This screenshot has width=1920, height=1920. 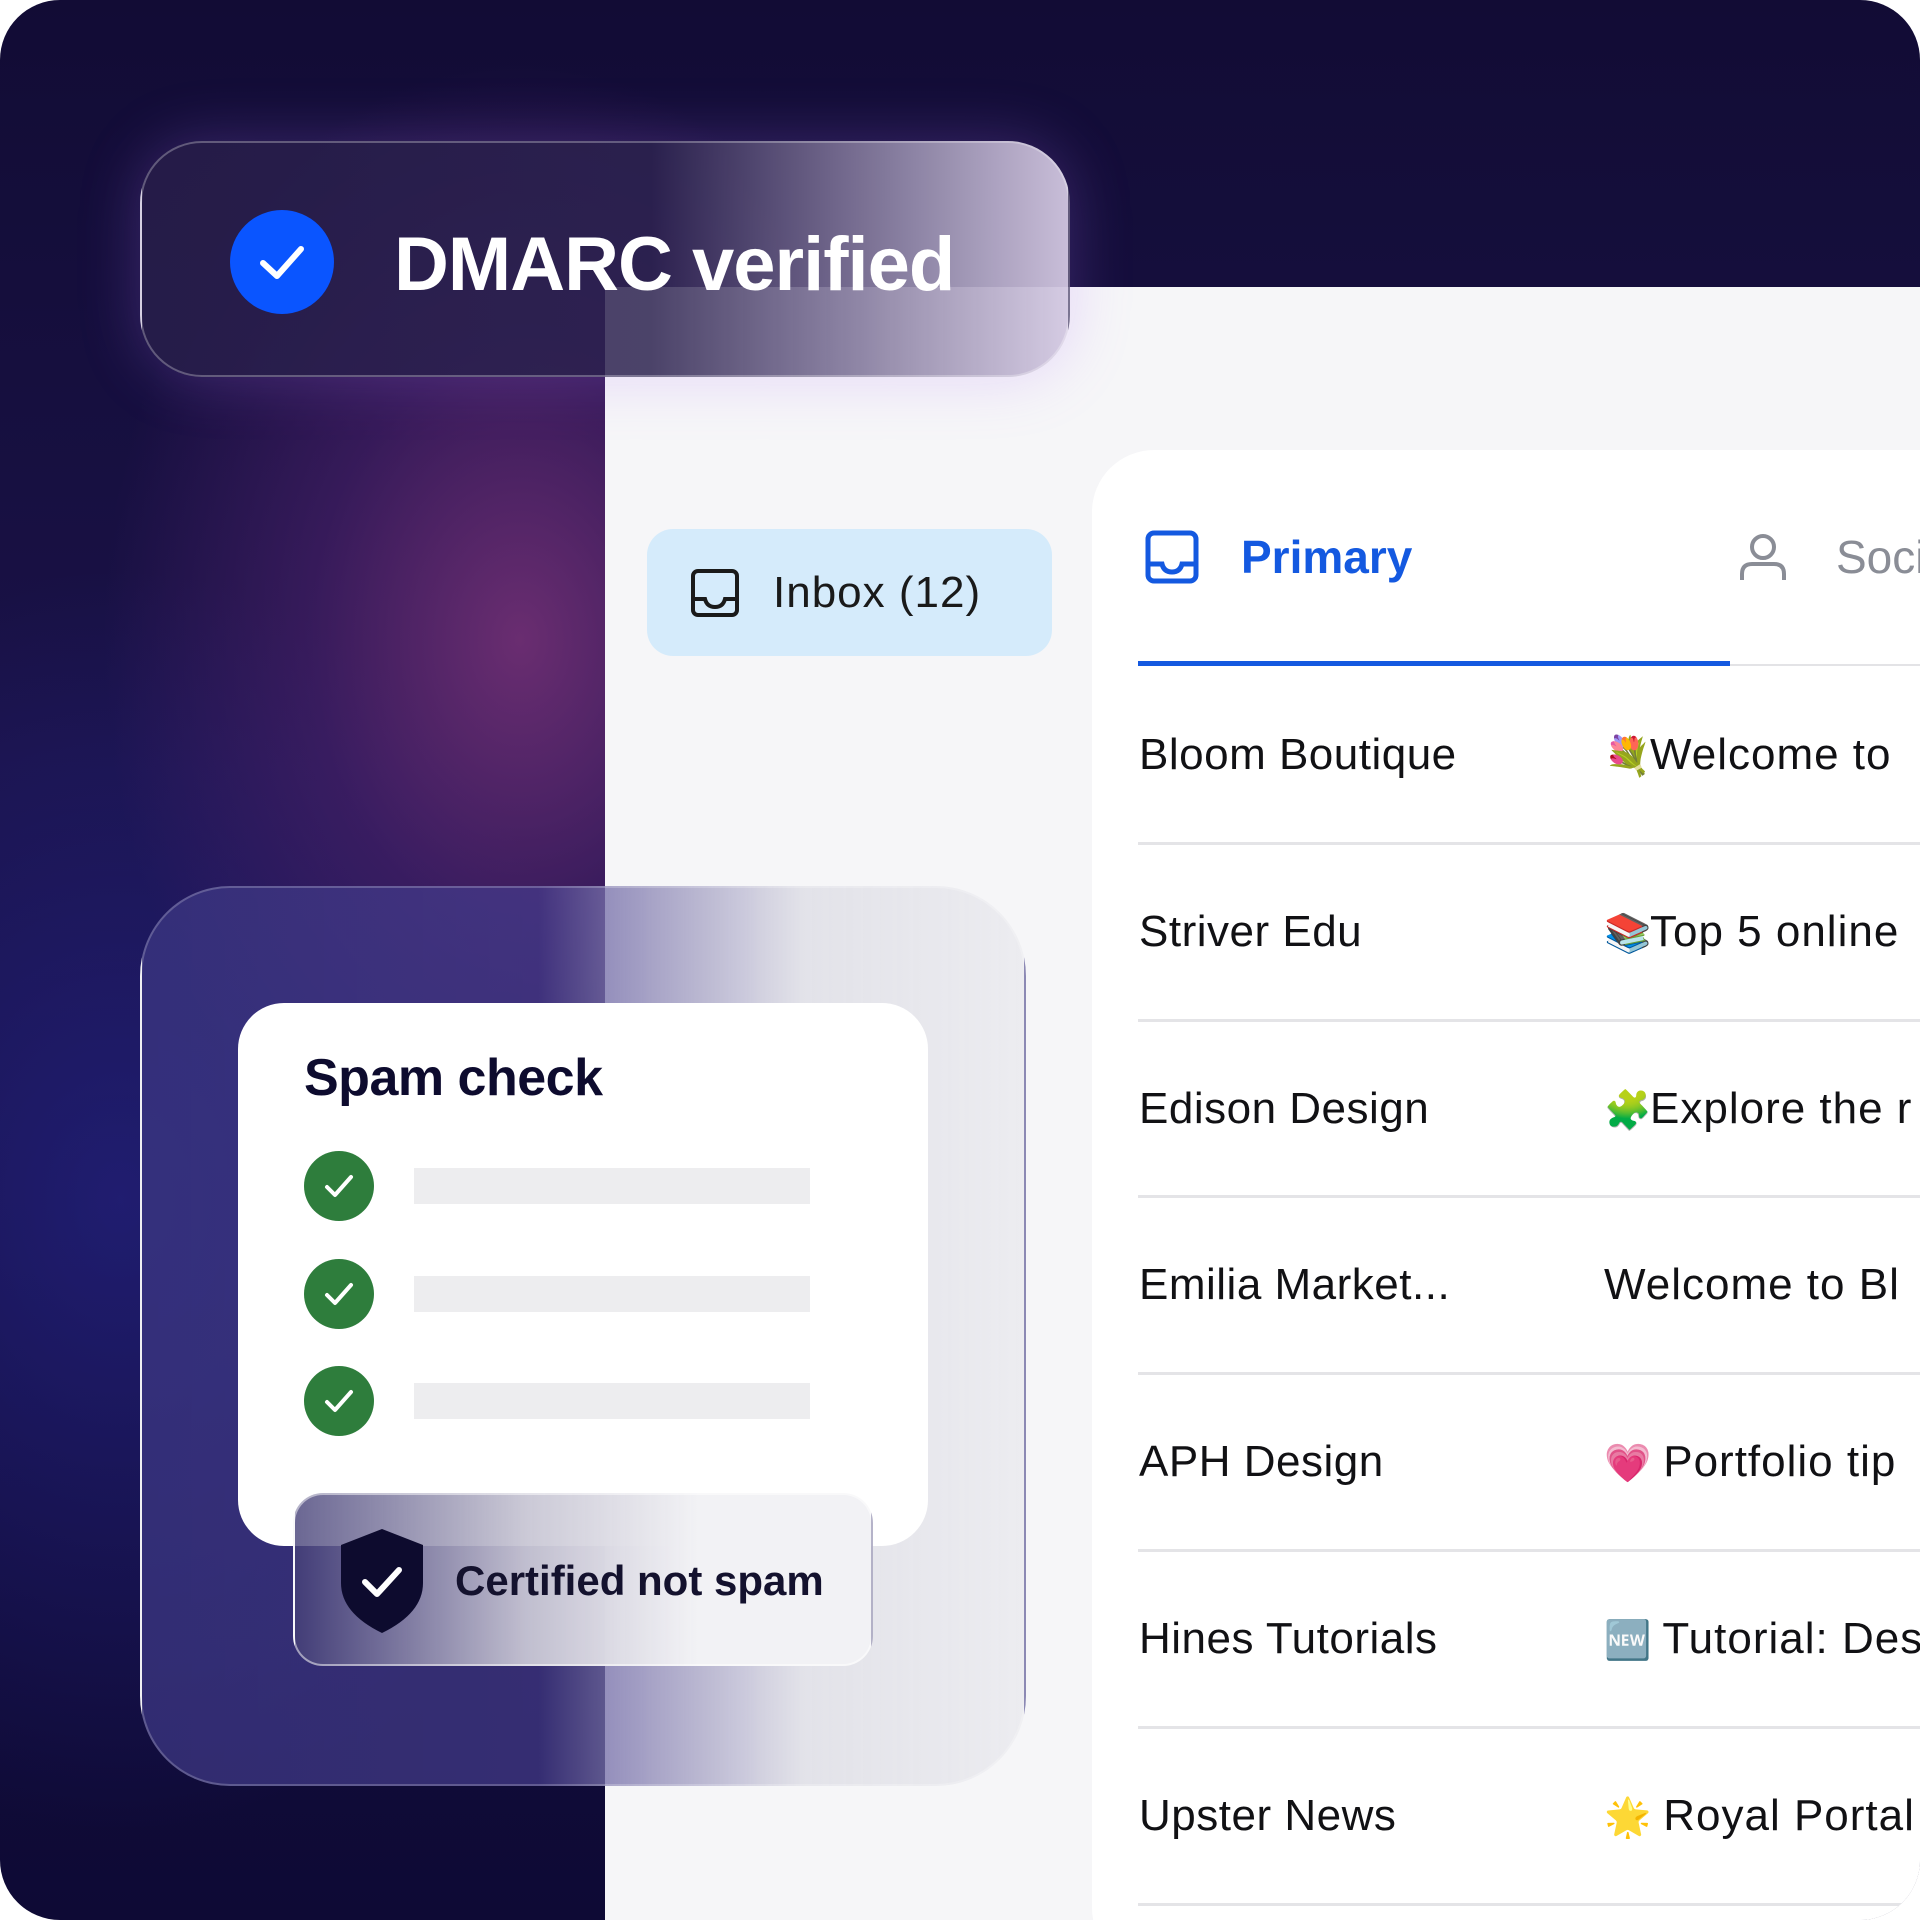 I want to click on email-subject: 🌟 Royal Portal, so click(x=1759, y=1815).